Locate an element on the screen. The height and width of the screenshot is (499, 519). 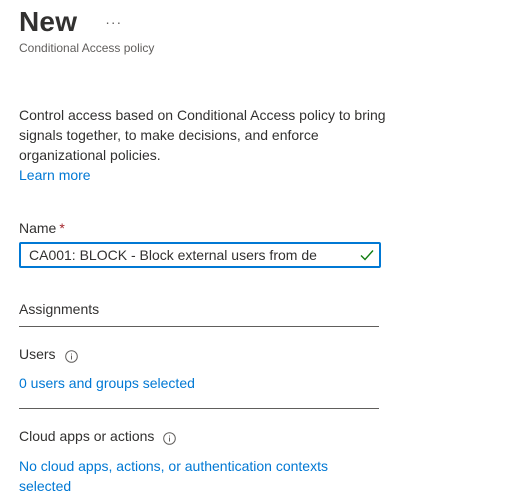
users-label: Users is located at coordinates (37, 354).